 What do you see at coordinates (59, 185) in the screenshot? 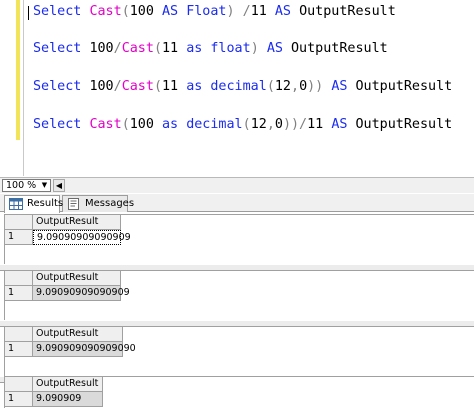
I see `chevron-left-icon: ◀` at bounding box center [59, 185].